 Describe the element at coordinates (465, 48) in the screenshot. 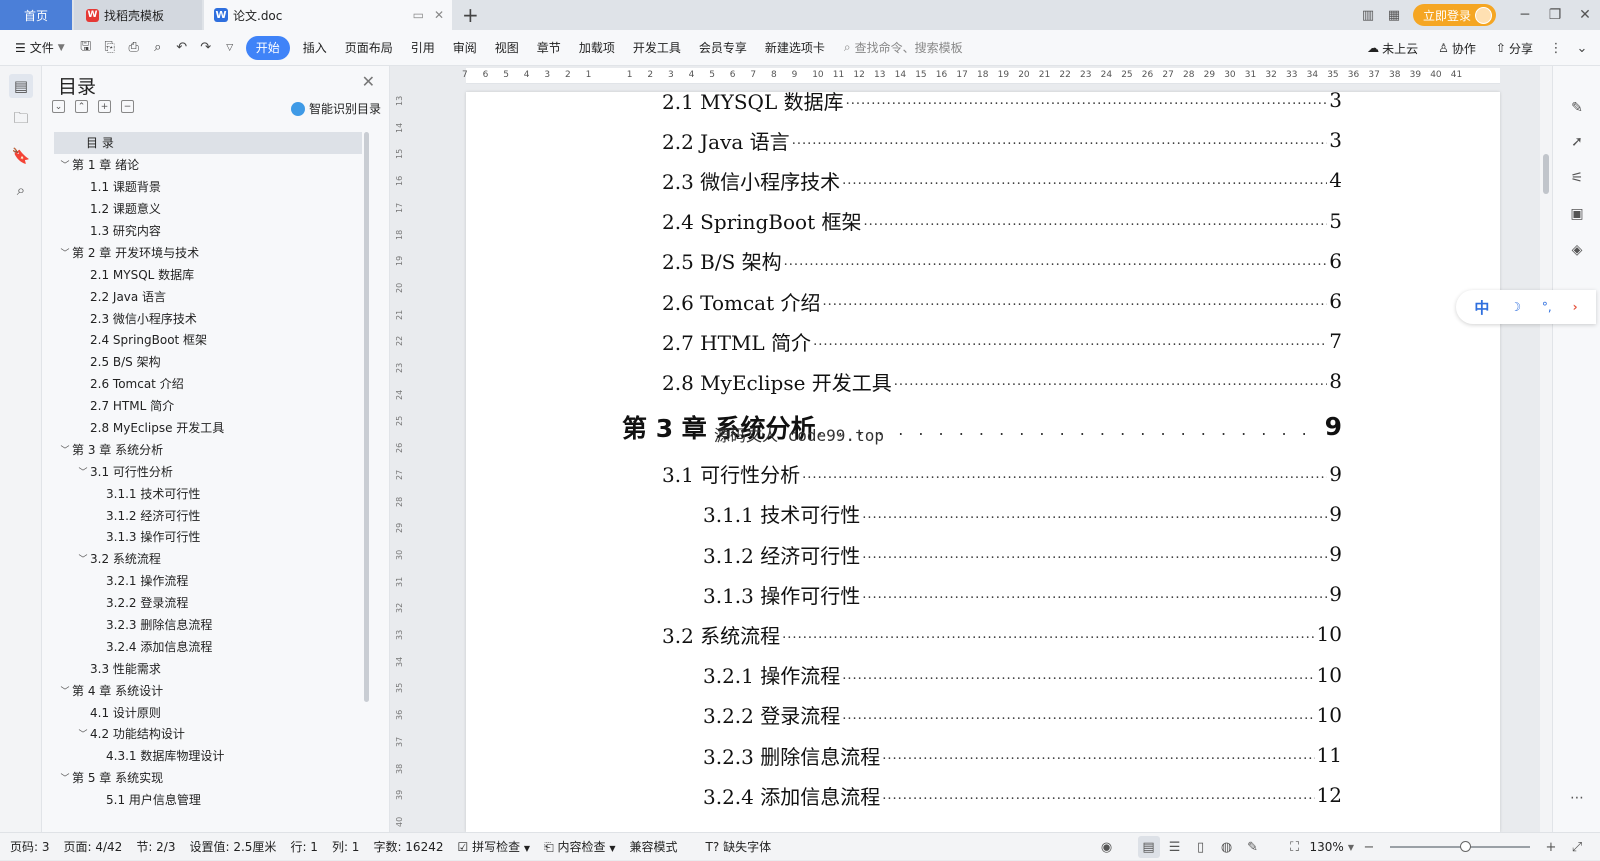

I see `ribbon-tab: 审阅` at that location.